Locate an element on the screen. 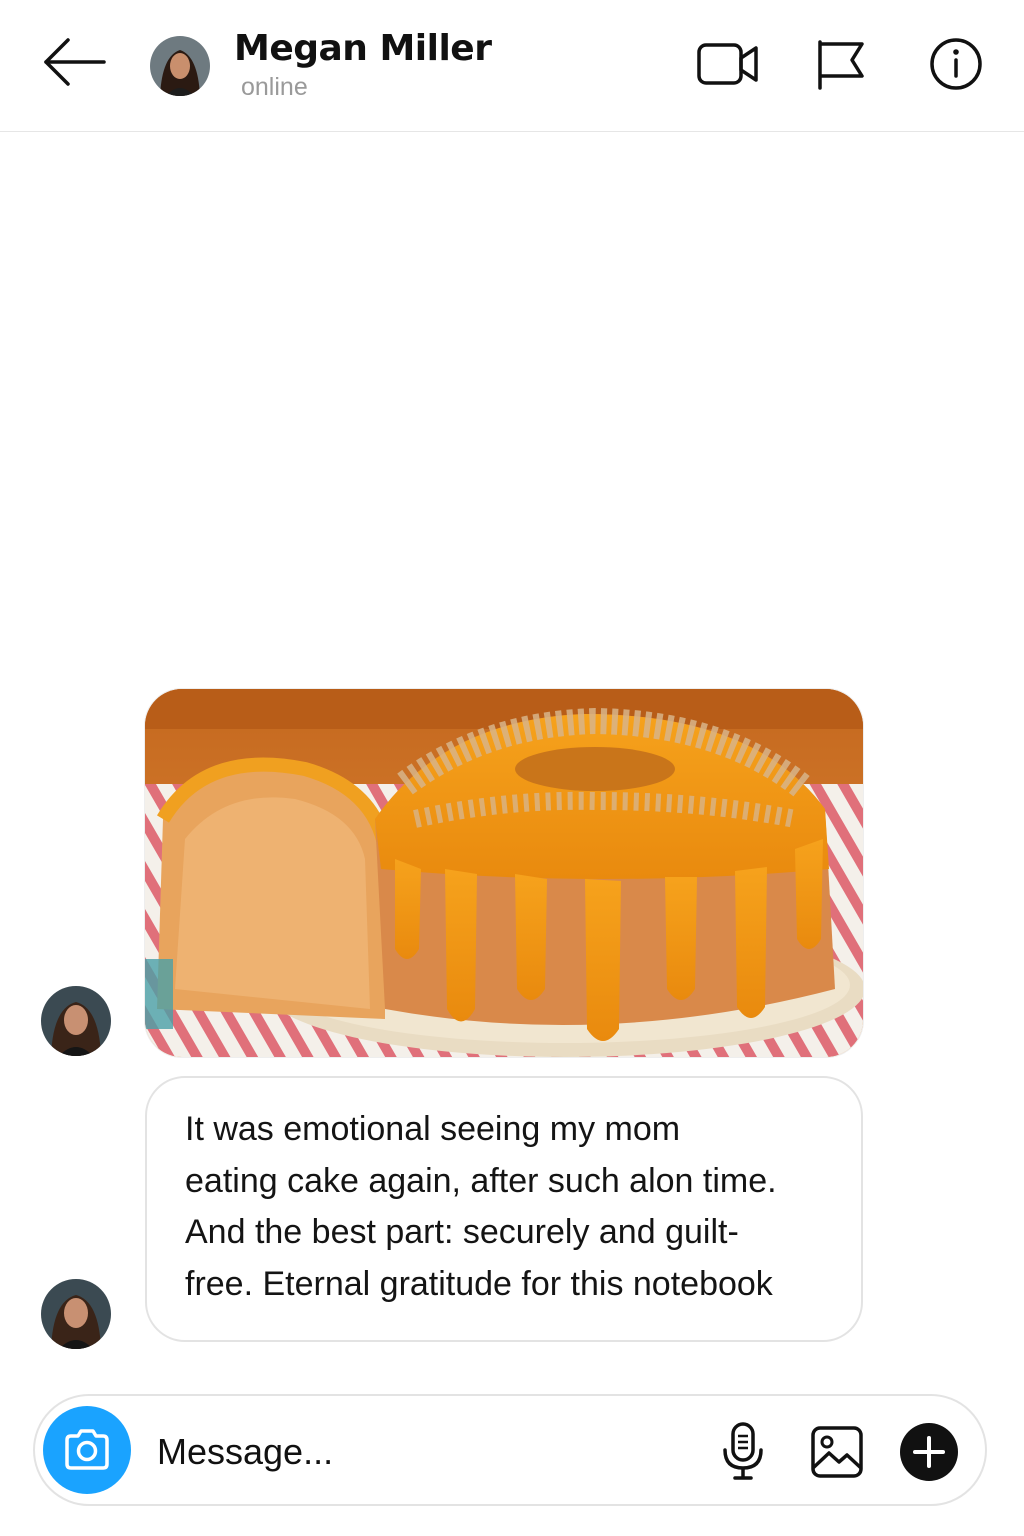 Image resolution: width=1024 pixels, height=1536 pixels. message-line: And the best part: securely and guilt- is located at coordinates (462, 1232).